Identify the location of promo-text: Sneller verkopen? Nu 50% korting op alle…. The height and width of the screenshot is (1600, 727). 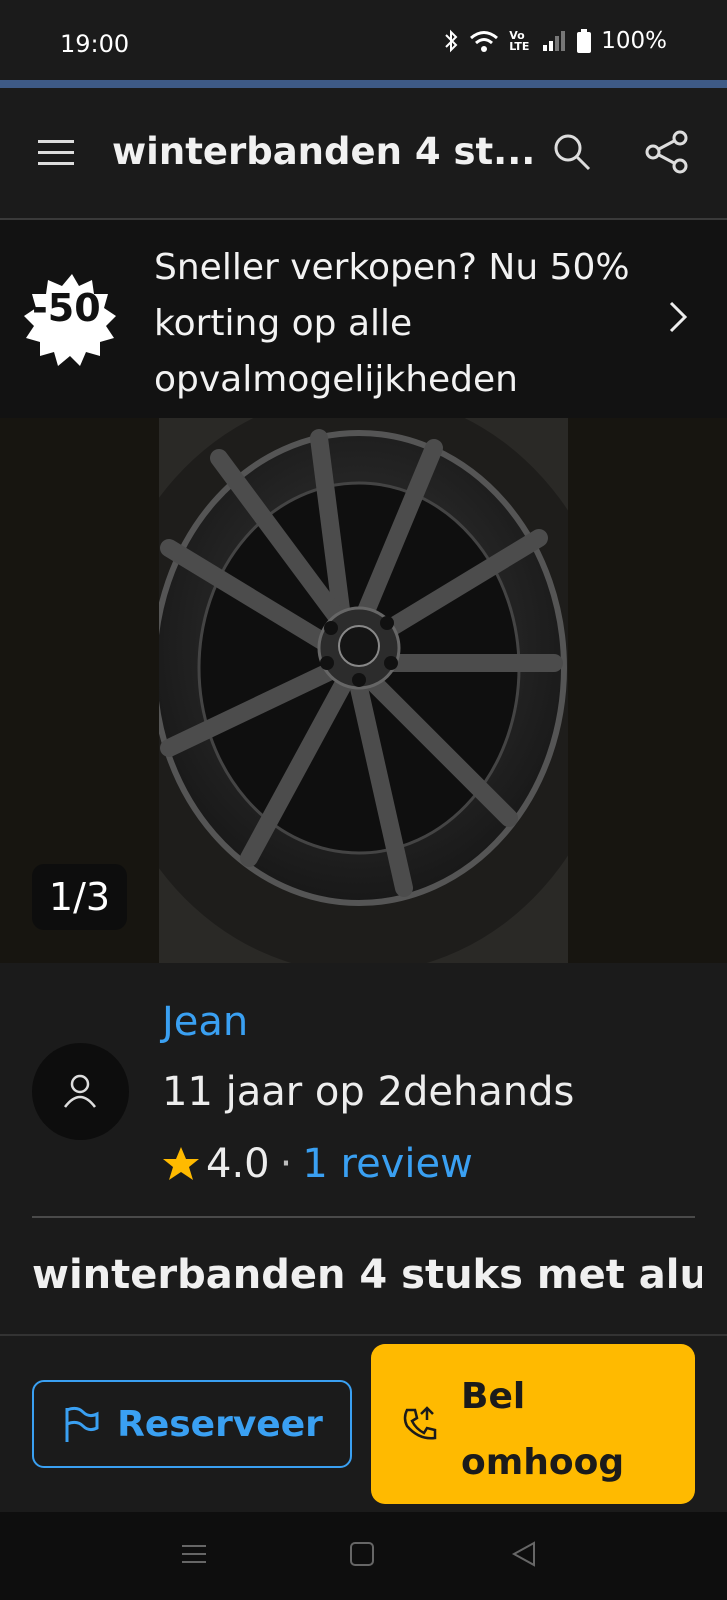
(392, 323).